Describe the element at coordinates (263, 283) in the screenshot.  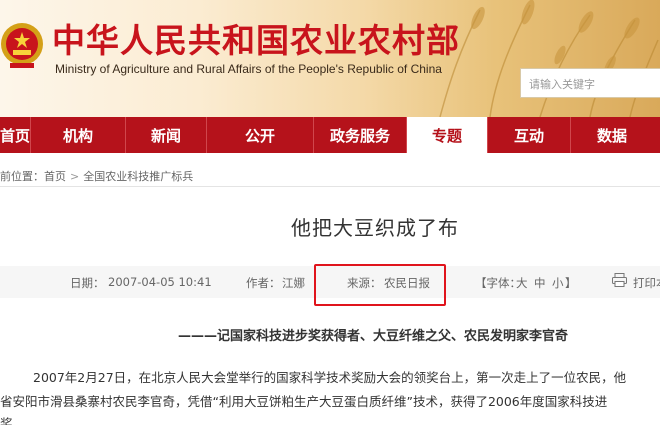
I see `author-label: 作者：` at that location.